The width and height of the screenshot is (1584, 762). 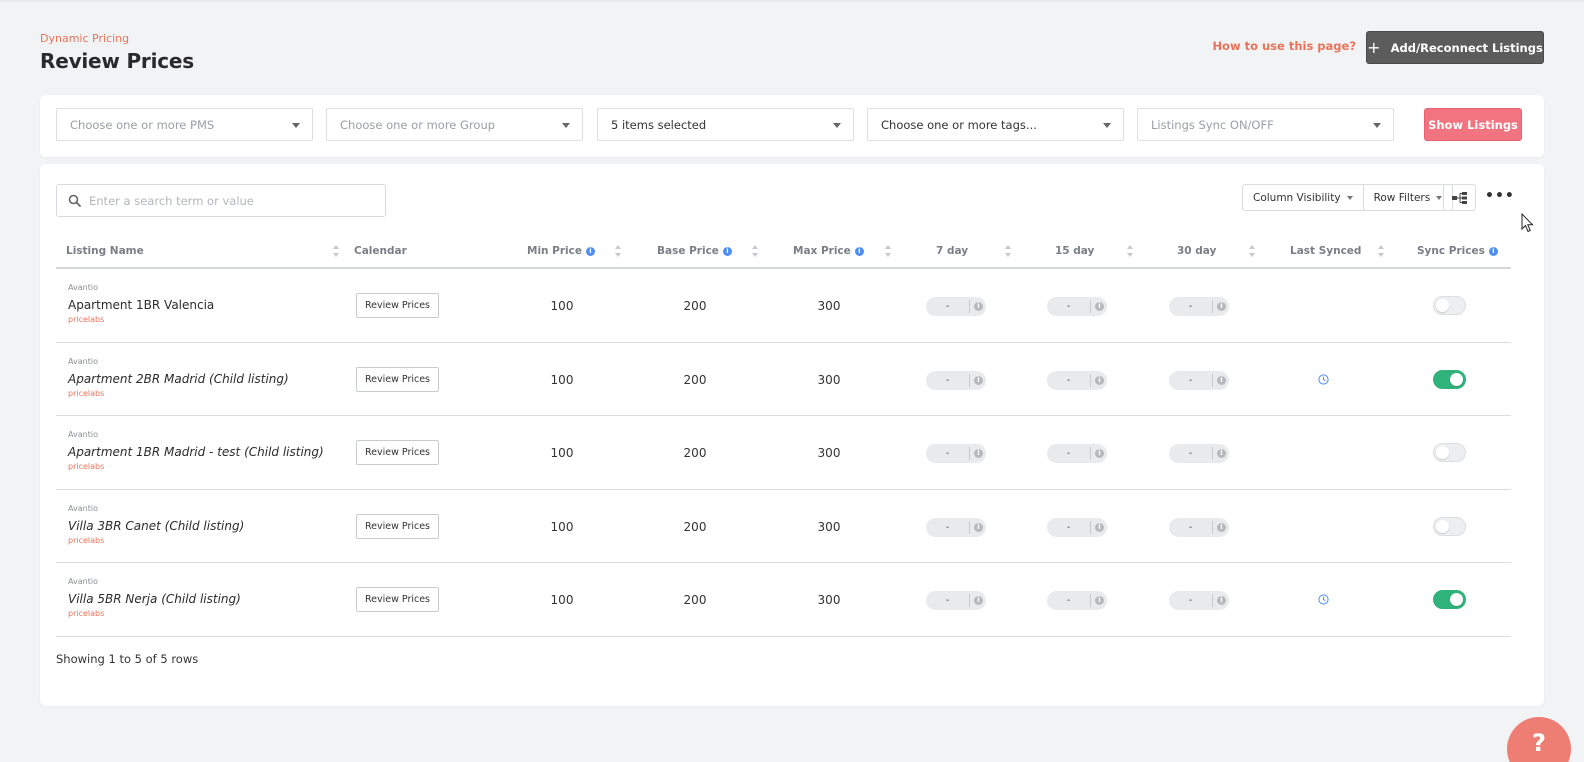 What do you see at coordinates (86, 393) in the screenshot?
I see `listing-source: pricelabs` at bounding box center [86, 393].